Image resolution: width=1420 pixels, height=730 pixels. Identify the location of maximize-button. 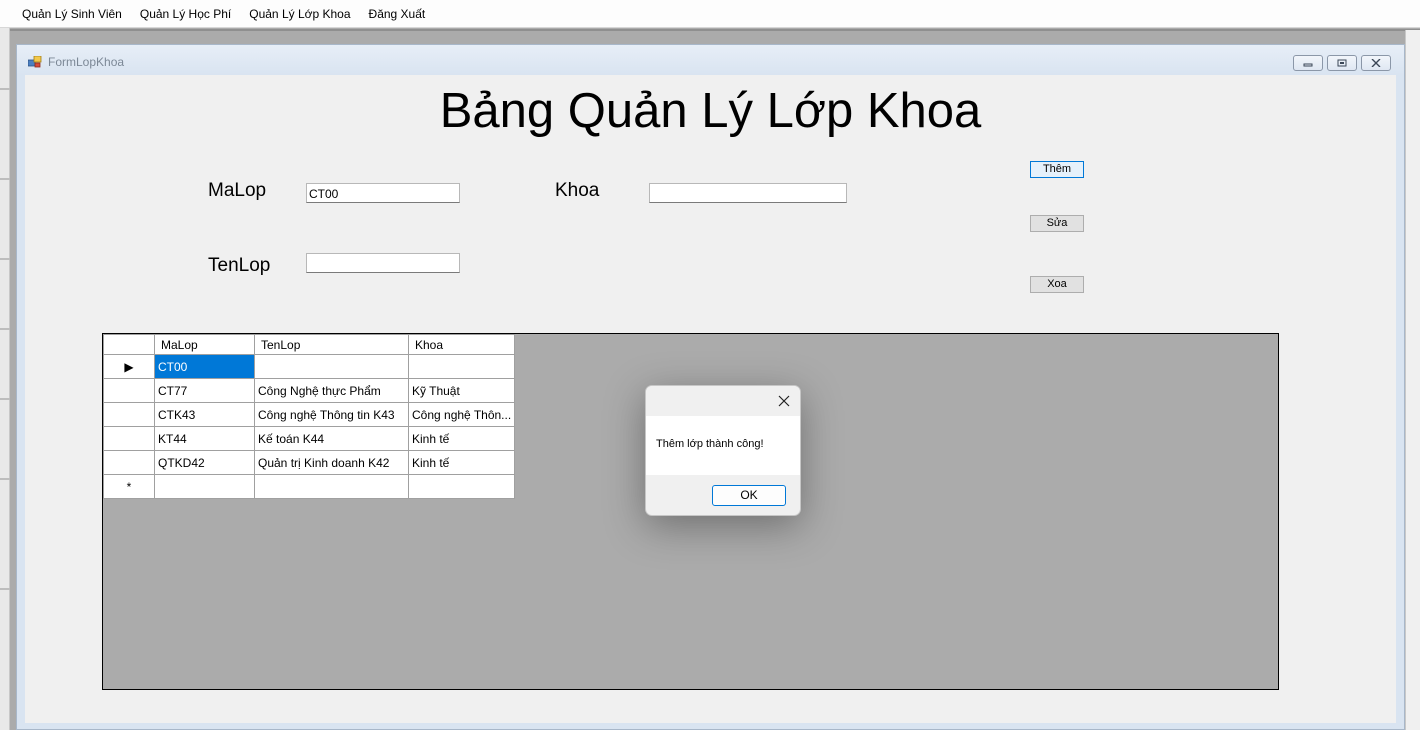
(1342, 63).